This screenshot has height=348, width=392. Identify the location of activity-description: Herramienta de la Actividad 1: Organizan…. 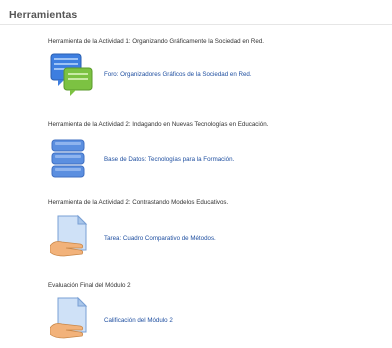
(156, 41).